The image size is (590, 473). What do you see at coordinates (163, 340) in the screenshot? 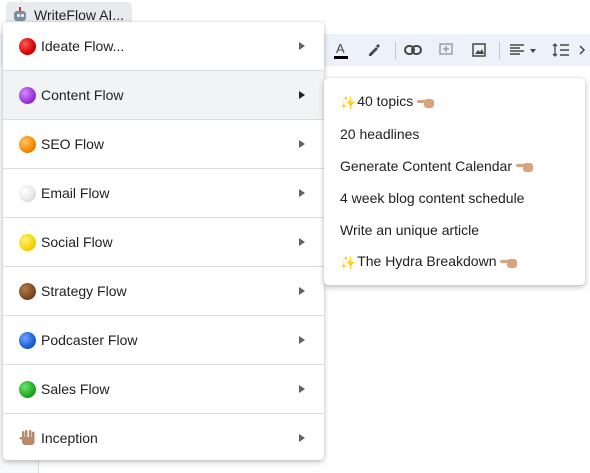
I see `menu-item-podcaster-flow: Podcaster Flow` at bounding box center [163, 340].